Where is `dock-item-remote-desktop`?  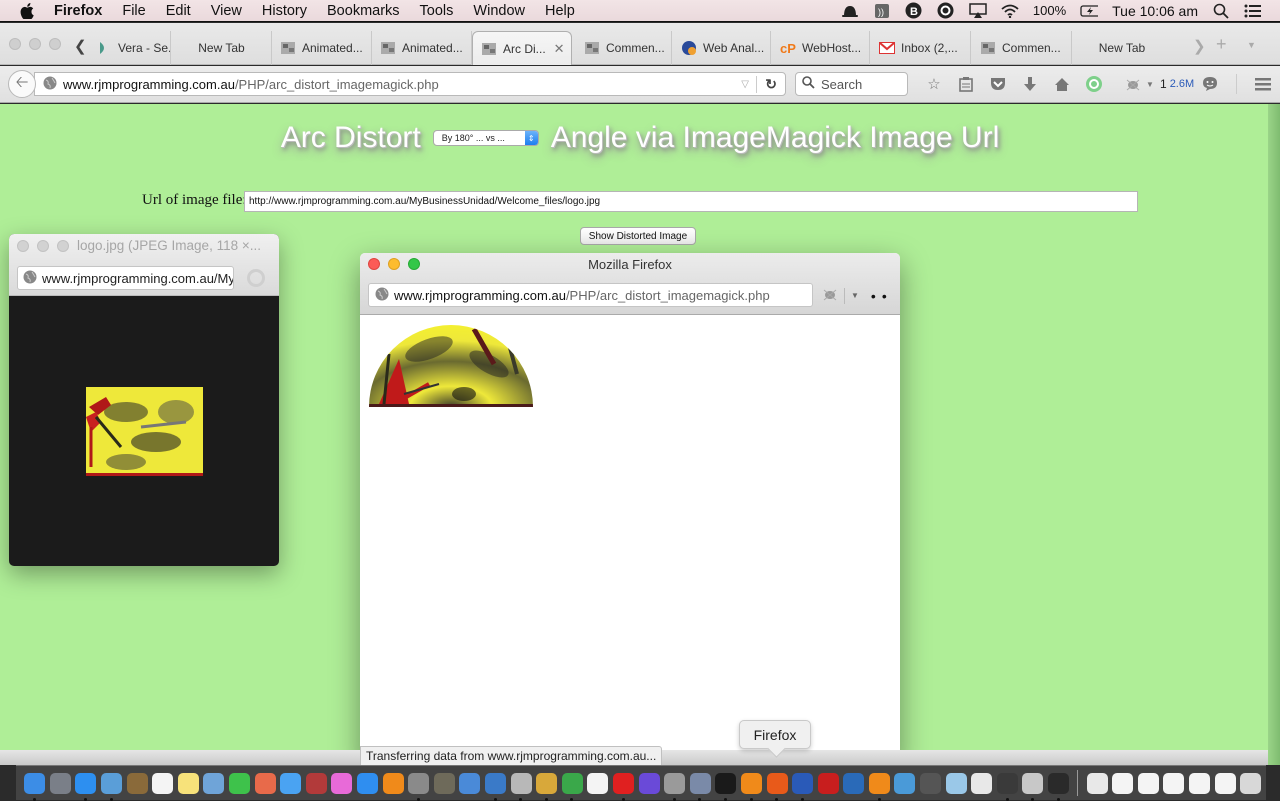
dock-item-remote-desktop is located at coordinates (905, 783).